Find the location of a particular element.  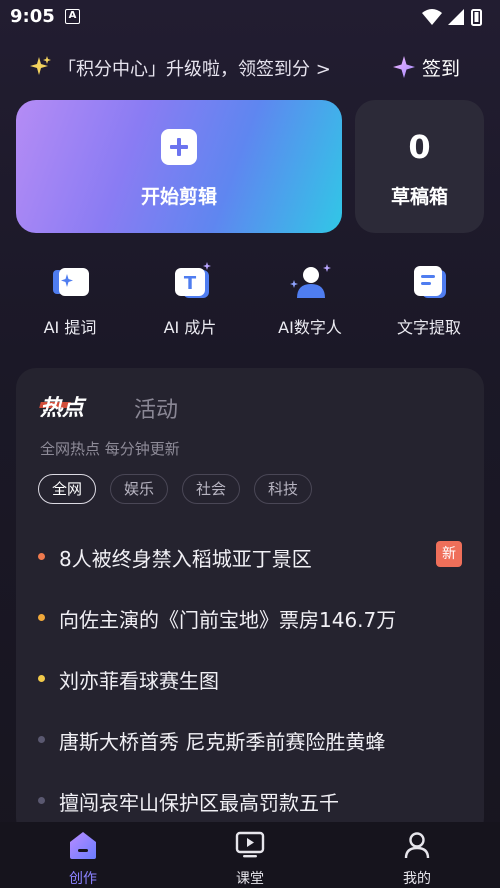

ai-prompt-icon is located at coordinates (71, 282).